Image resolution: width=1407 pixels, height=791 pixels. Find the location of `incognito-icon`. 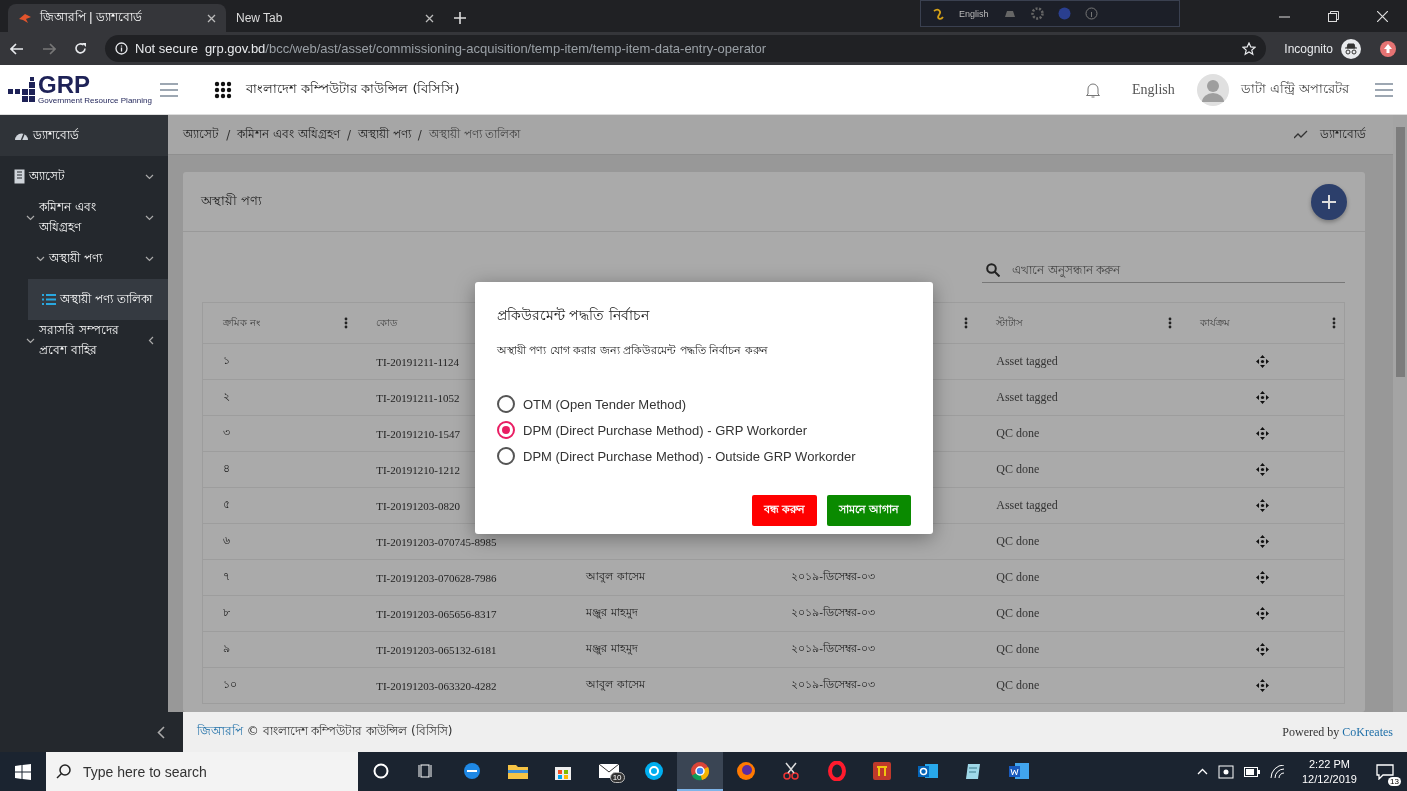

incognito-icon is located at coordinates (1351, 48).